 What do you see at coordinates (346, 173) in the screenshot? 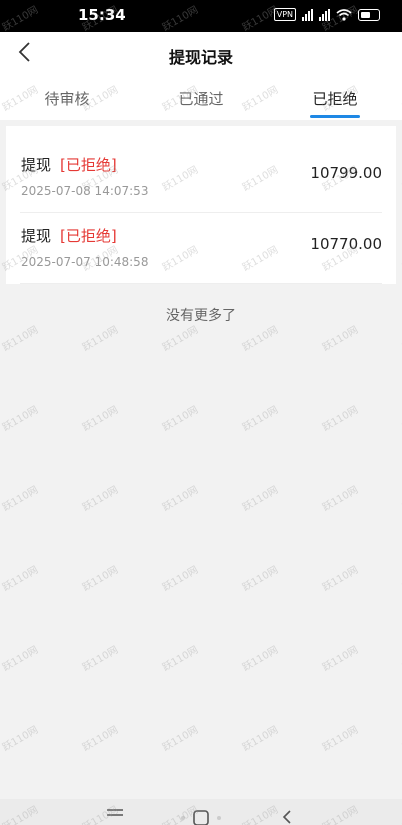
I see `record-amount: 10799.00` at bounding box center [346, 173].